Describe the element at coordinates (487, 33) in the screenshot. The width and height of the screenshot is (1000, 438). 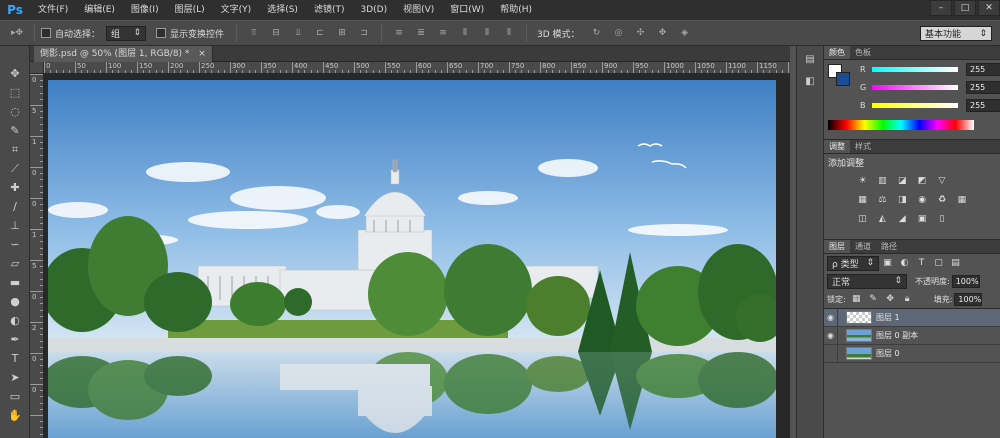
I see `distribute-hcenter-icon: ⫴` at that location.